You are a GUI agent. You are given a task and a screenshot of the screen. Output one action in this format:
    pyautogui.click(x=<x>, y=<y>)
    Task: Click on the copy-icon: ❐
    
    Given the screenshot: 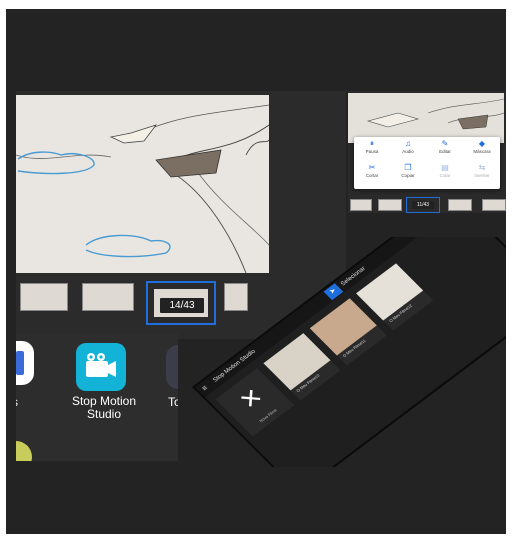 What is the action you would take?
    pyautogui.click(x=408, y=167)
    